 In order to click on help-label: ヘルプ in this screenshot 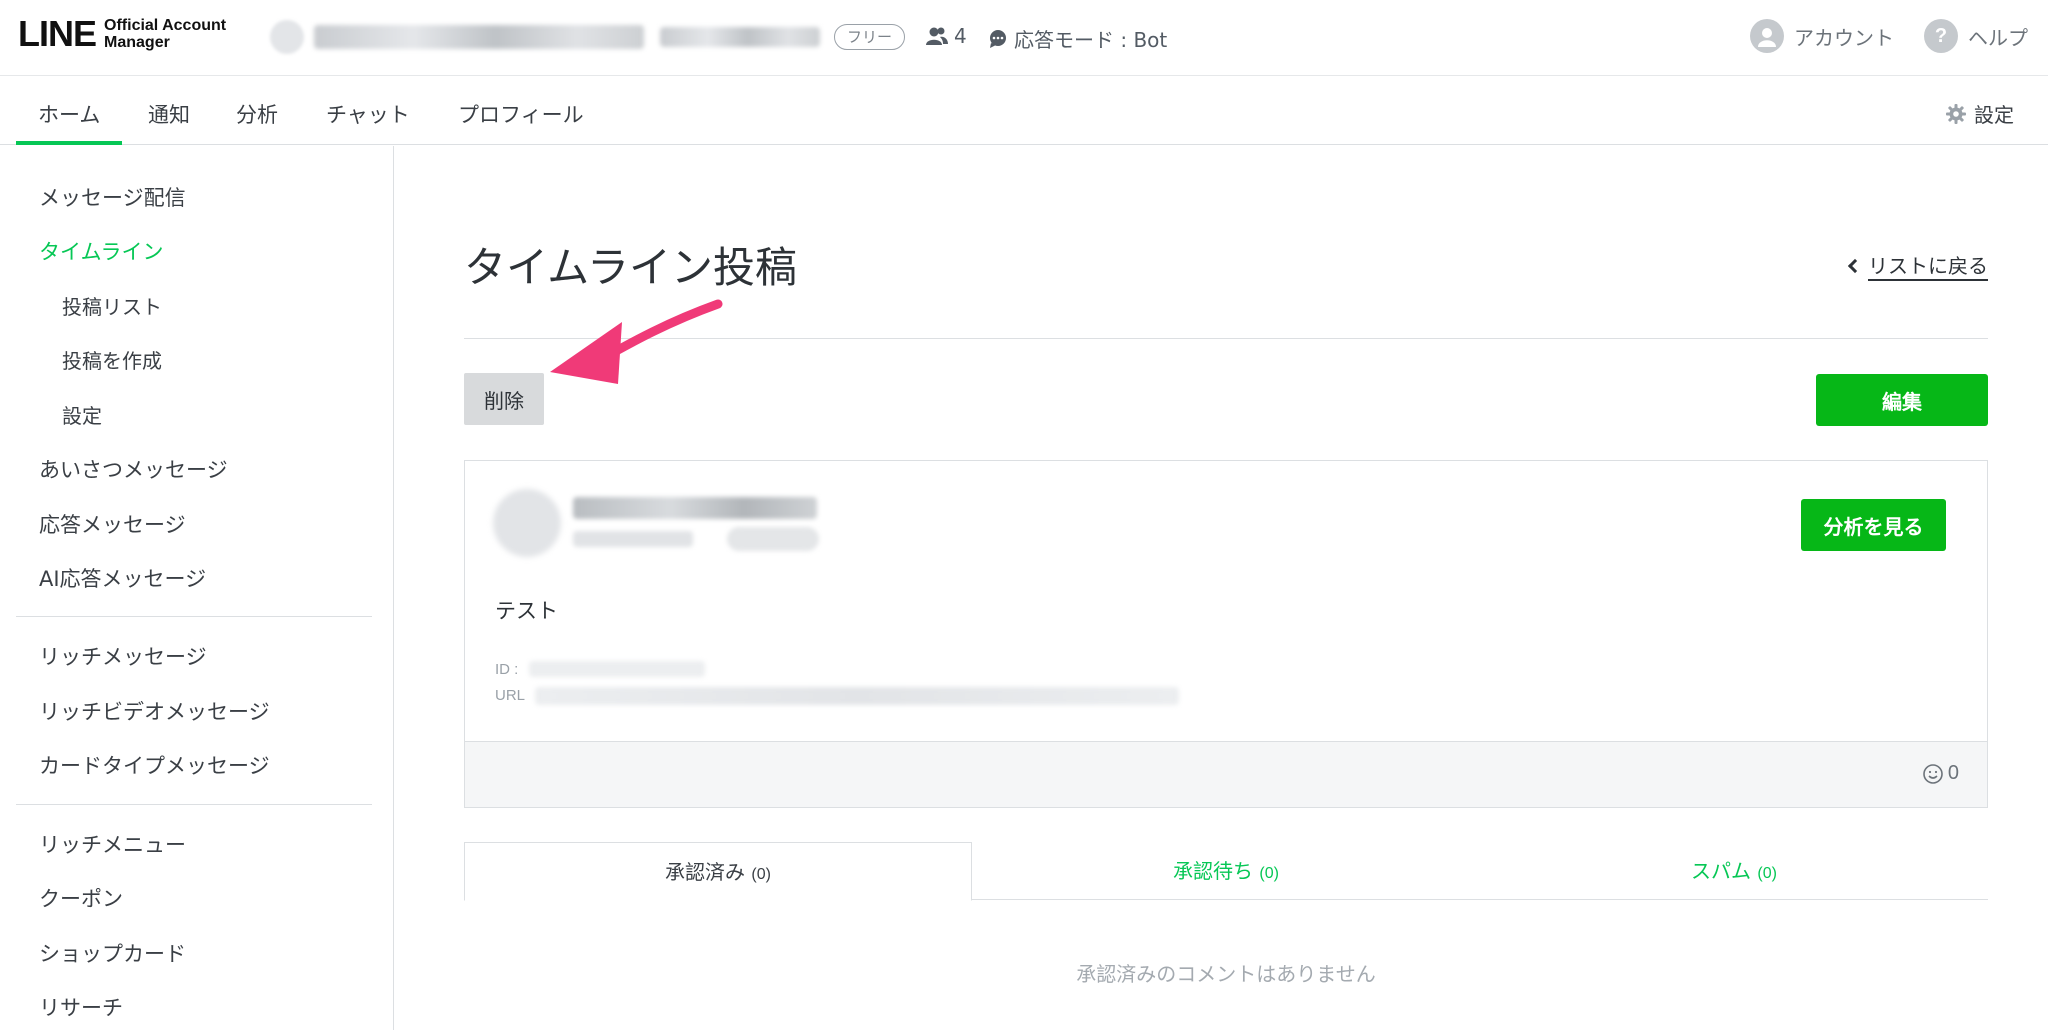, I will do `click(1998, 37)`.